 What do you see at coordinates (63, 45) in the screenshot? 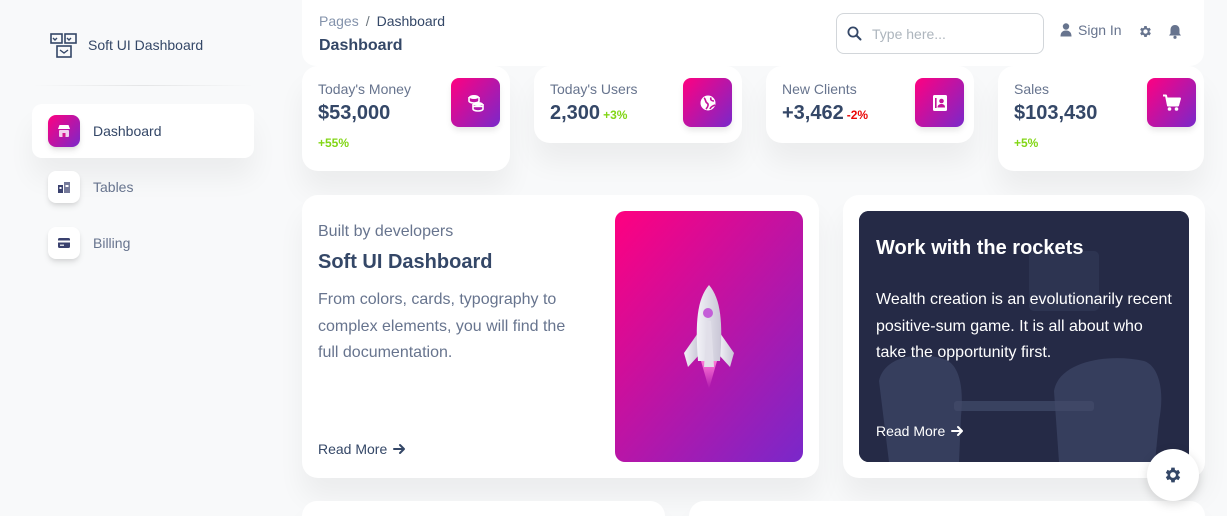
I see `brand-logo-icon` at bounding box center [63, 45].